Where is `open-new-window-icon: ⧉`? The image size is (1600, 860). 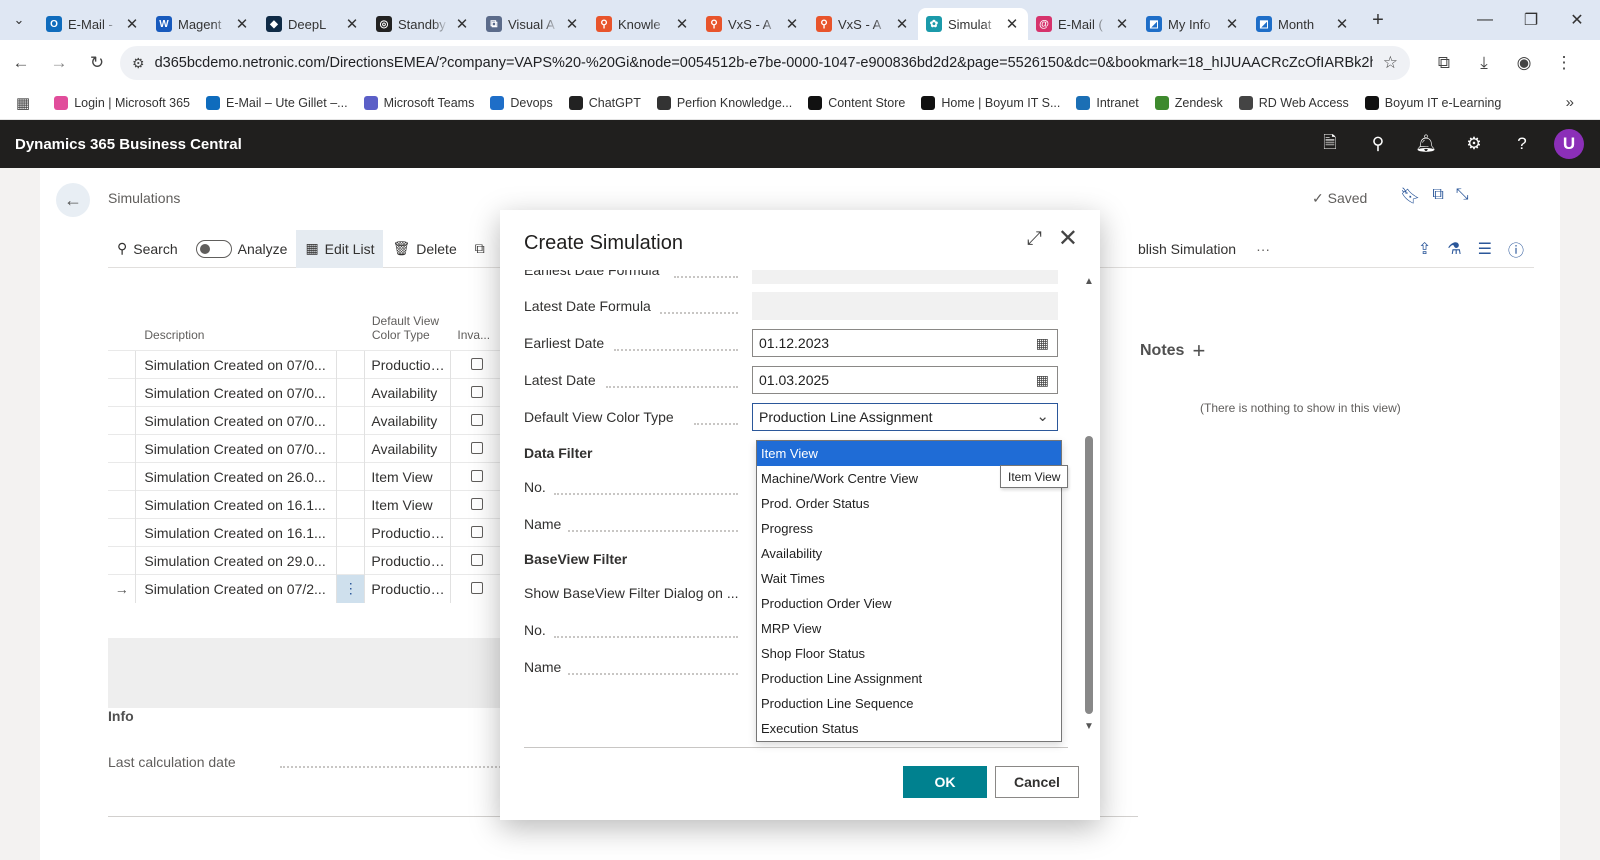
open-new-window-icon: ⧉ is located at coordinates (1437, 196).